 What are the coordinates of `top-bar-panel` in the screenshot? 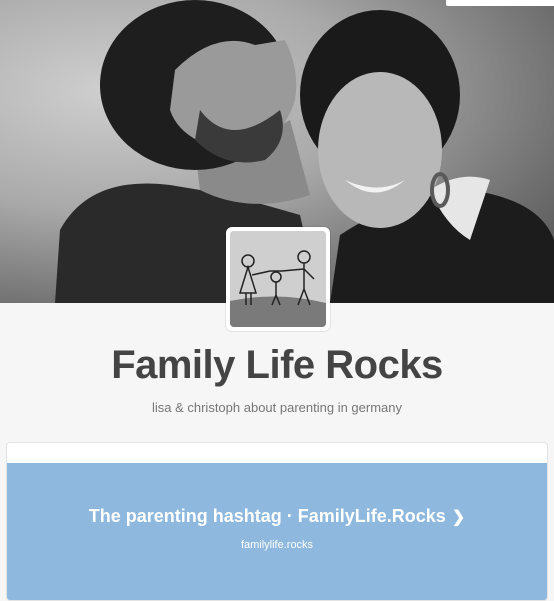 It's located at (500, 3).